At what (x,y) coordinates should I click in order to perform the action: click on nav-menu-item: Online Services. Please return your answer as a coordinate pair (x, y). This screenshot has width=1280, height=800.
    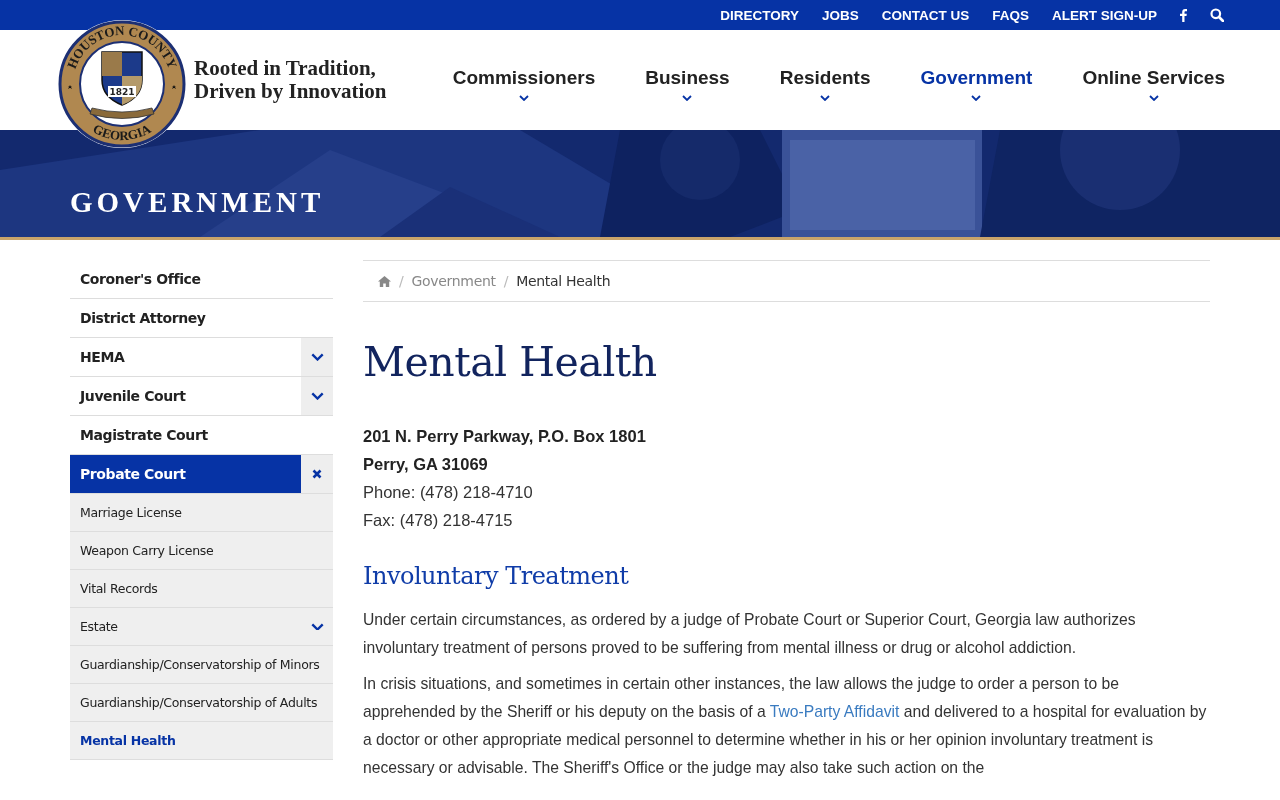
    Looking at the image, I should click on (1128, 84).